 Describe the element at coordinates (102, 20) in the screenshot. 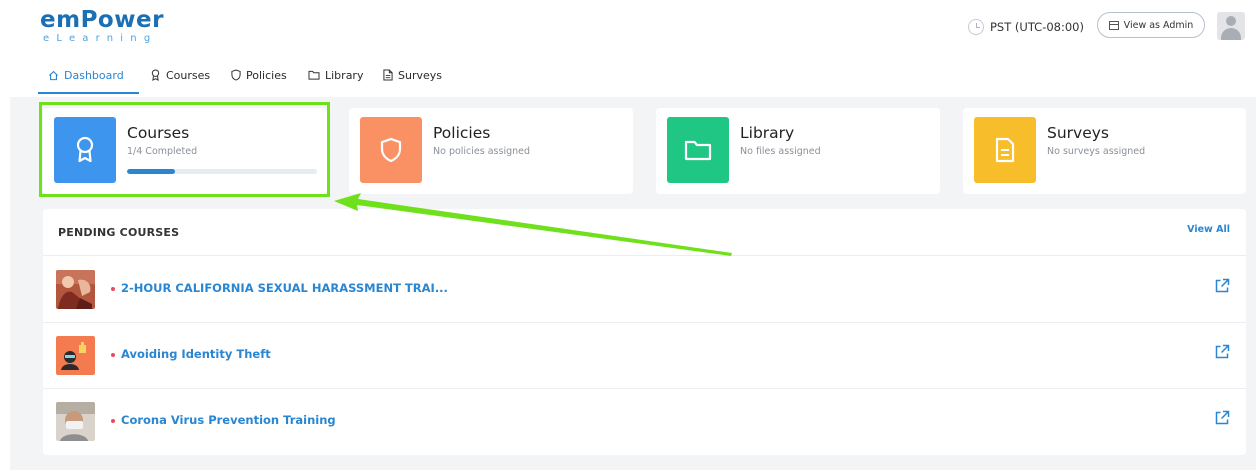

I see `logo-main-text: emPower` at that location.